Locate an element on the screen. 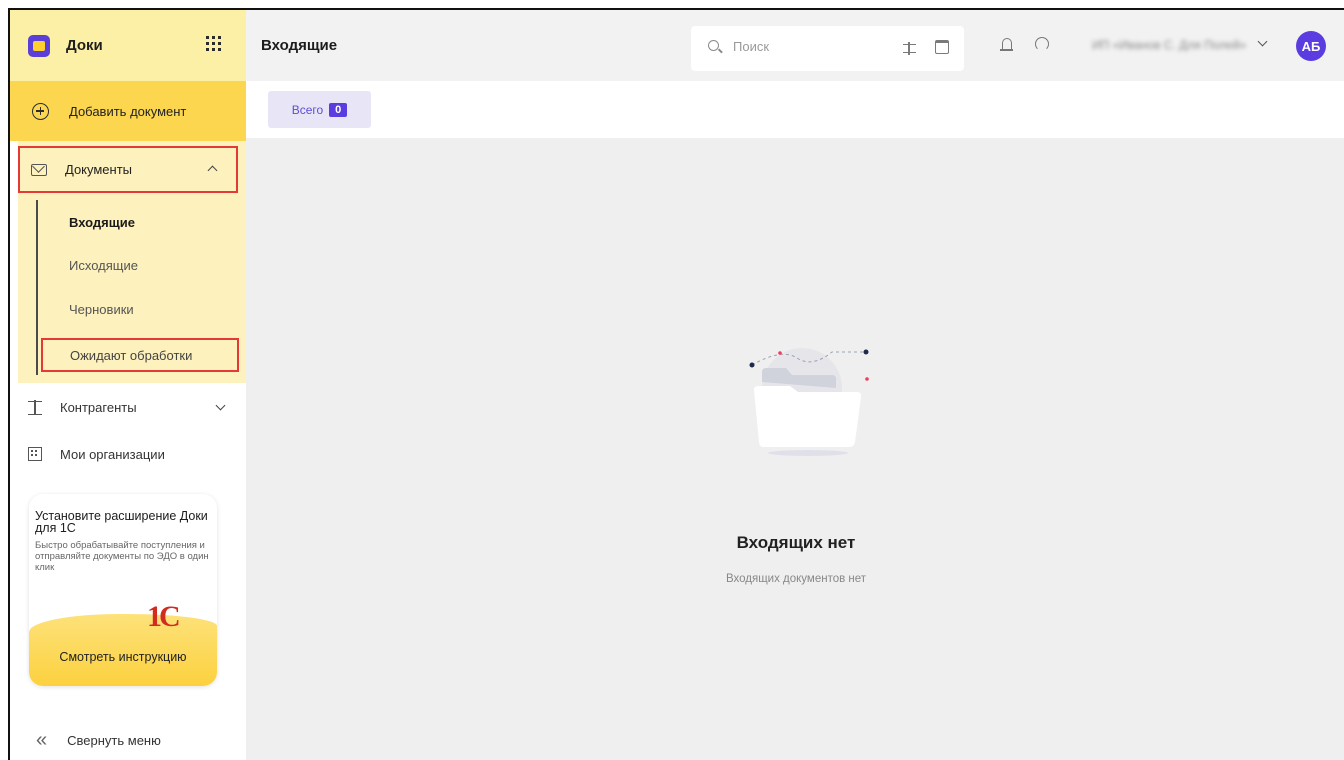  onec-logo: 1С is located at coordinates (164, 616).